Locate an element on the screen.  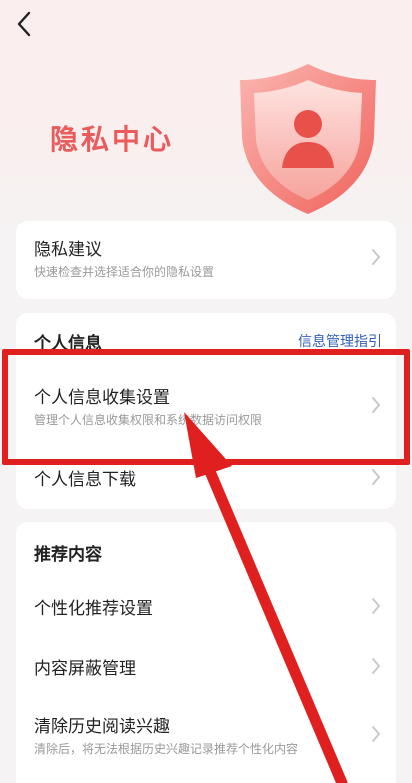
info-management-guide-link: 信息管理指引 is located at coordinates (340, 341).